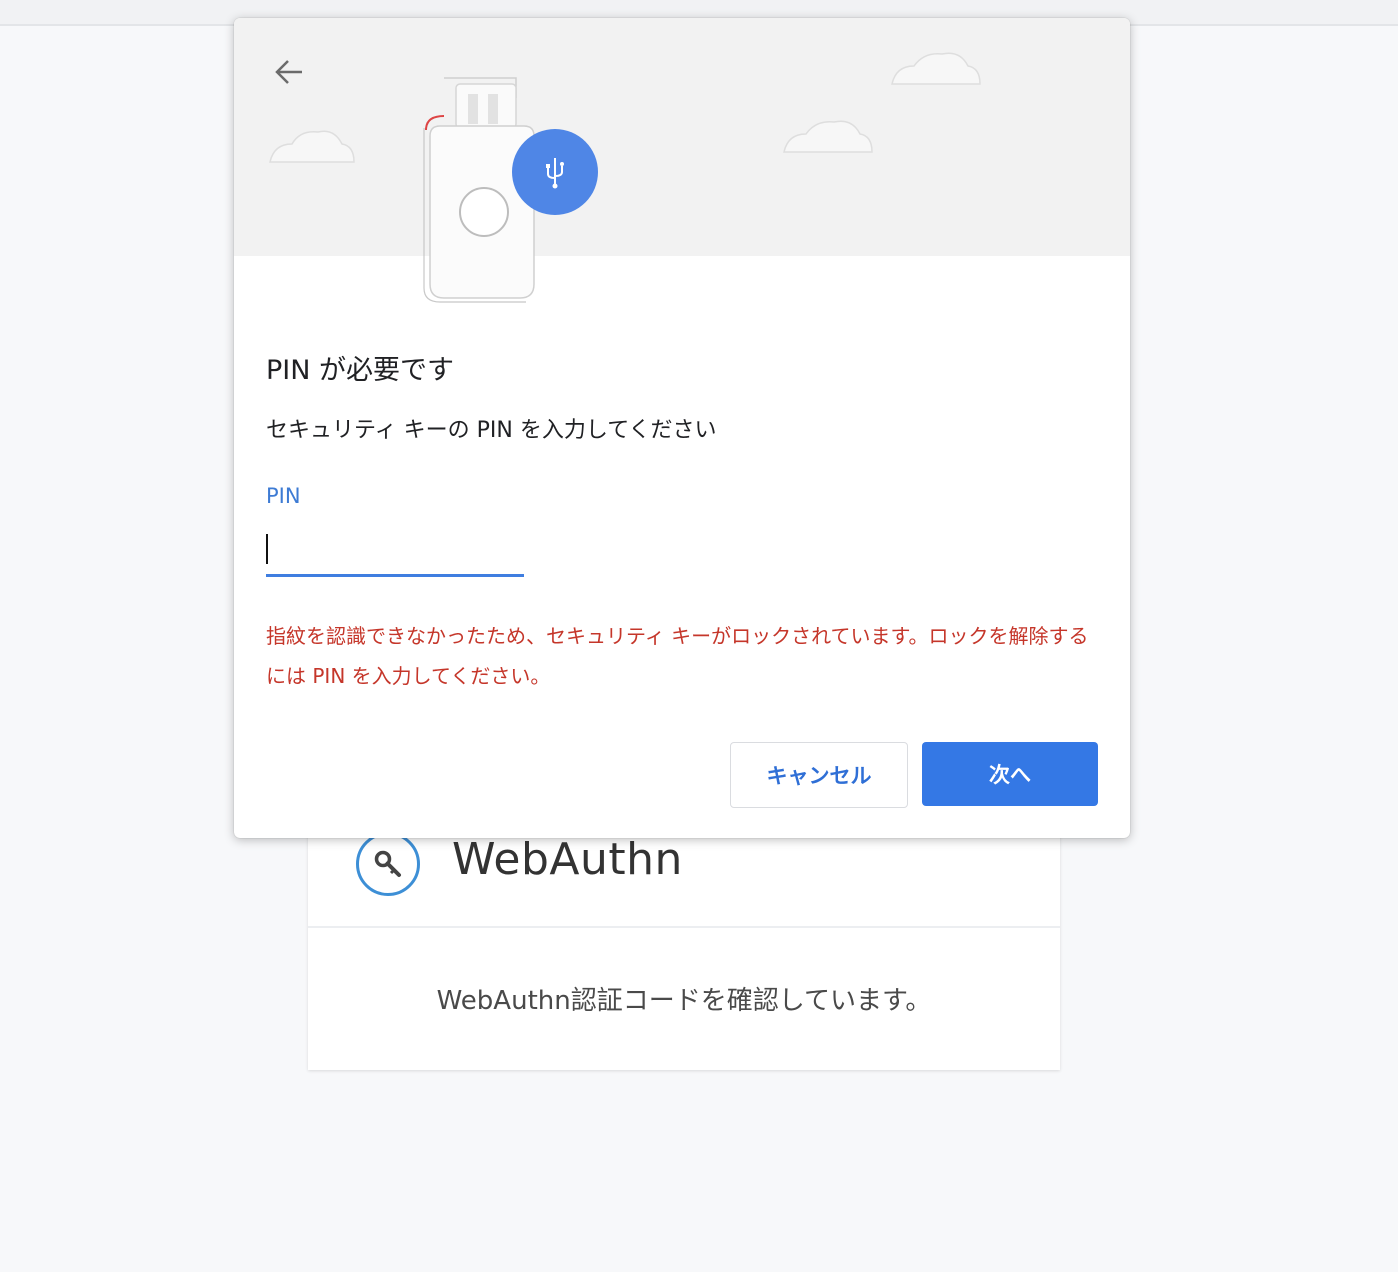 Image resolution: width=1398 pixels, height=1272 pixels. What do you see at coordinates (388, 864) in the screenshot?
I see `key-icon` at bounding box center [388, 864].